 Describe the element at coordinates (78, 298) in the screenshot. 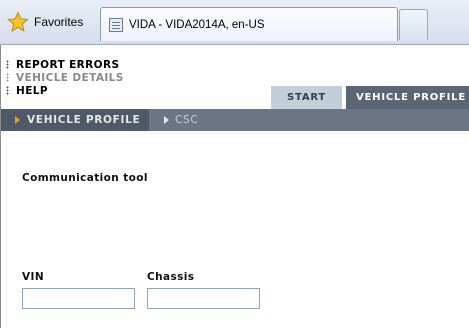

I see `vin-input` at that location.